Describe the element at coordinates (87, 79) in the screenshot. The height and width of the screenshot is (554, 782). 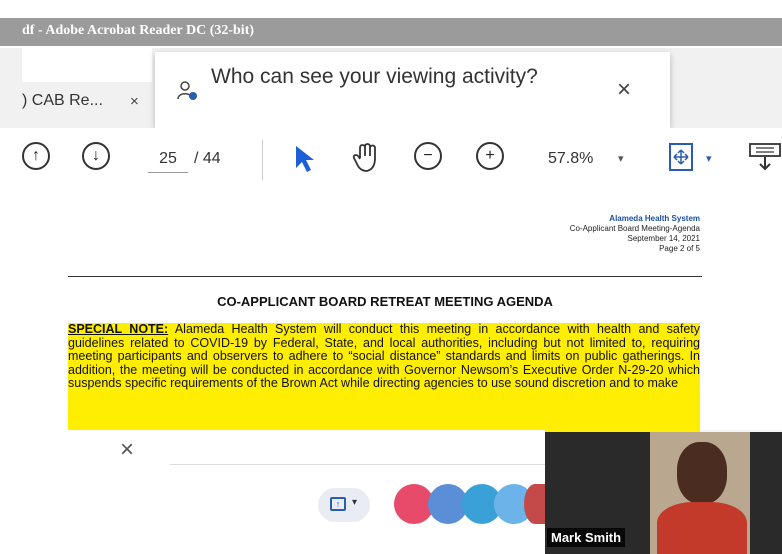
I see `tab-document: ) CAB Re... ×` at that location.